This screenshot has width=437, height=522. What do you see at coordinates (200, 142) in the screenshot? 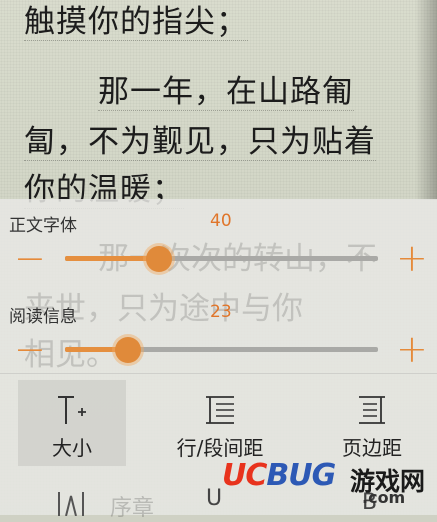
I see `text-line-3: 匐，不为觐见，只为贴着` at bounding box center [200, 142].